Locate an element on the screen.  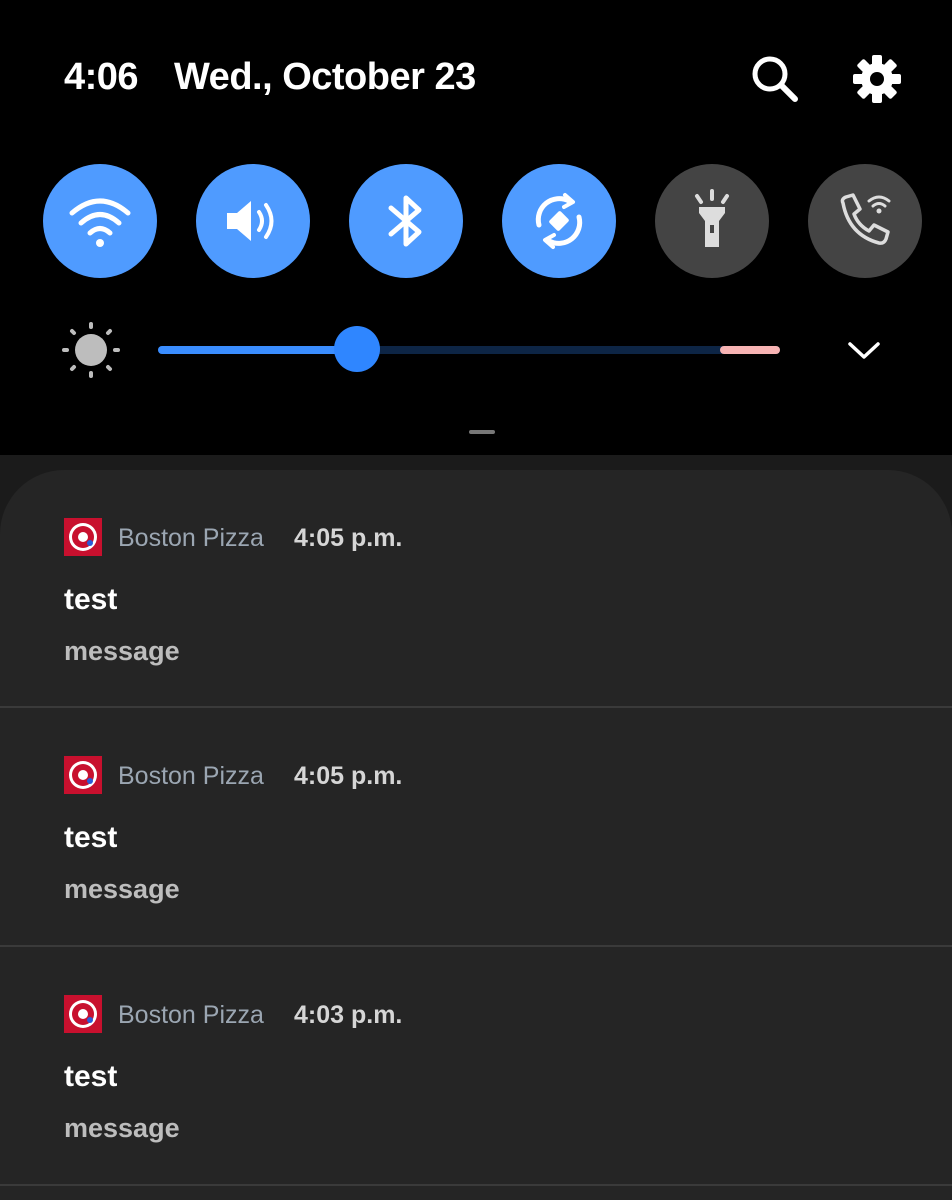
bluetooth-icon is located at coordinates (405, 221).